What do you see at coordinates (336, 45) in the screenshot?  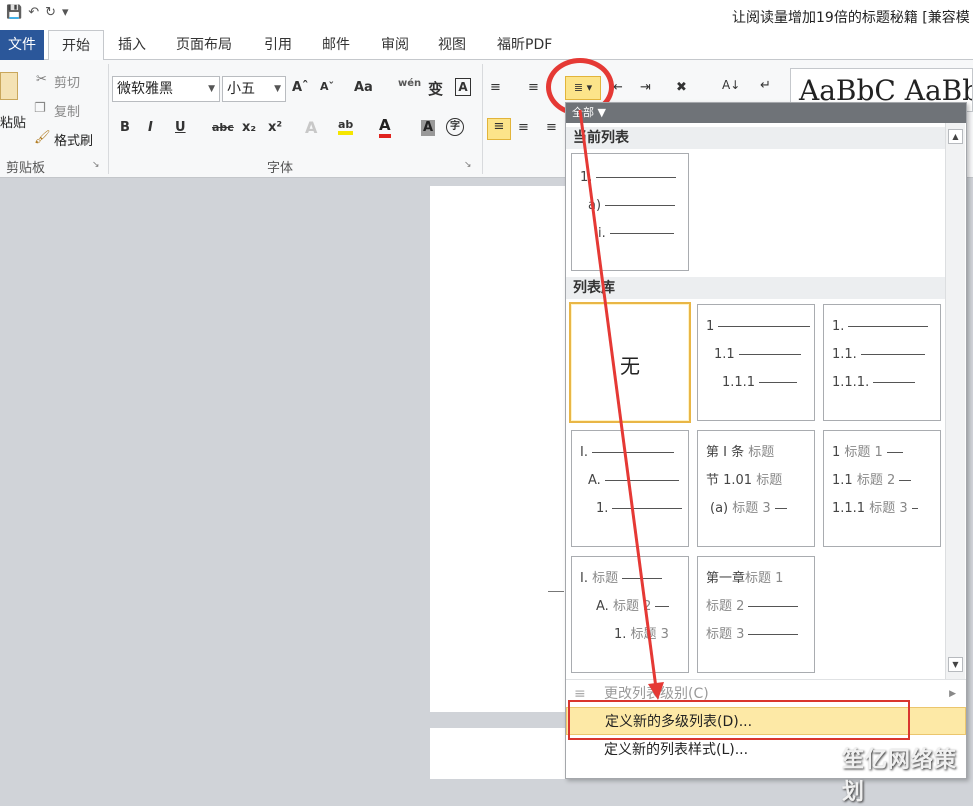 I see `tab-mailings: 邮件` at bounding box center [336, 45].